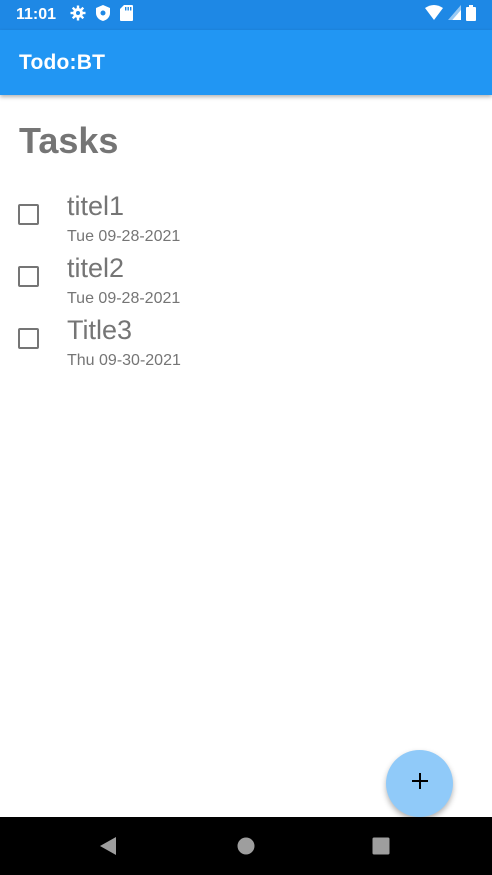  I want to click on wifi-icon, so click(434, 15).